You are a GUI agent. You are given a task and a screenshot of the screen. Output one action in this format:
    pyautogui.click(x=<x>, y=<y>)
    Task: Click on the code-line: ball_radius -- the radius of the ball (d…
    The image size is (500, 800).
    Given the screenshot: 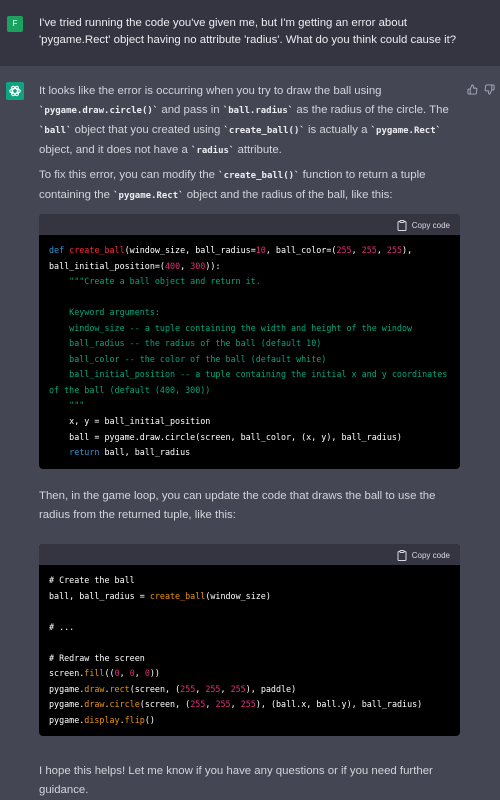 What is the action you would take?
    pyautogui.click(x=249, y=344)
    